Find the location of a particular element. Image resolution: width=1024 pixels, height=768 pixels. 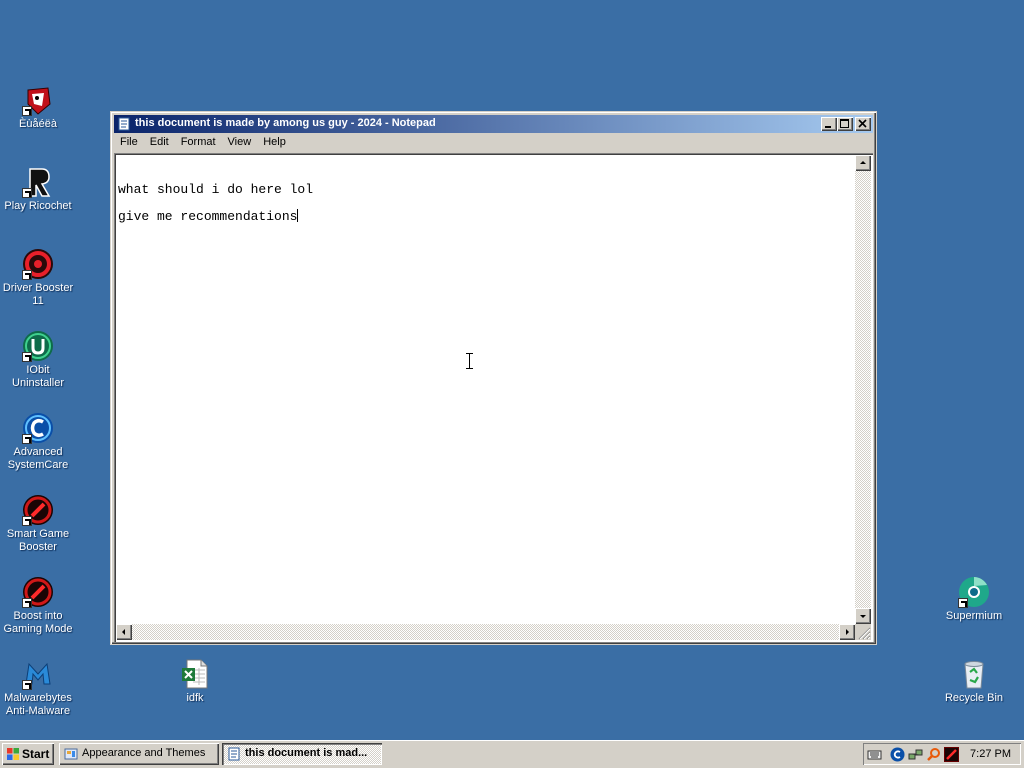

desktop-icon-label: idfk is located at coordinates (195, 698).